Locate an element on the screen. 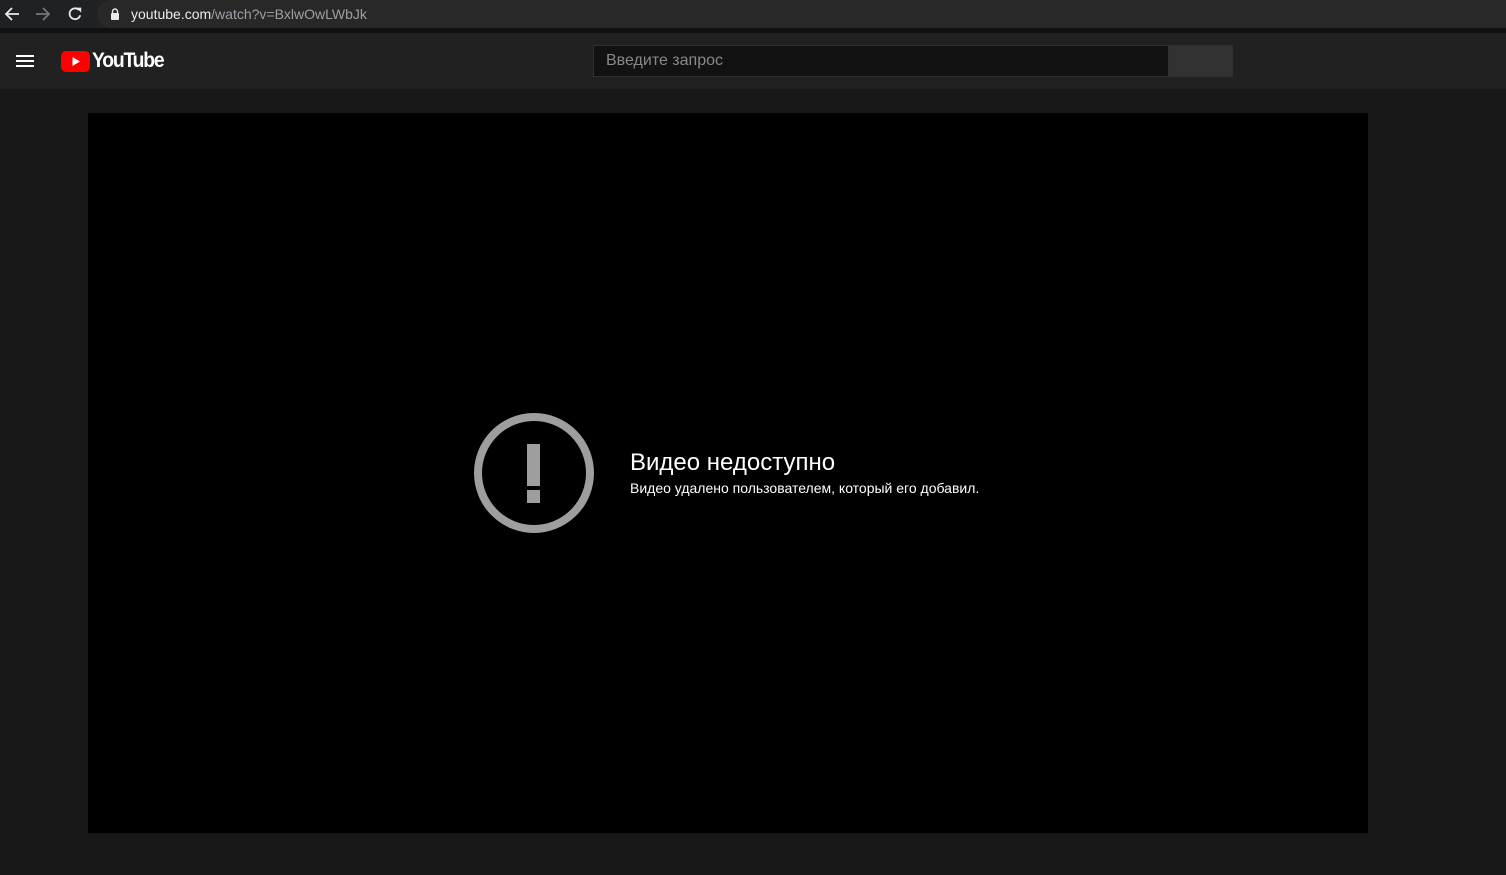  youtube-masthead: YouTube is located at coordinates (753, 61).